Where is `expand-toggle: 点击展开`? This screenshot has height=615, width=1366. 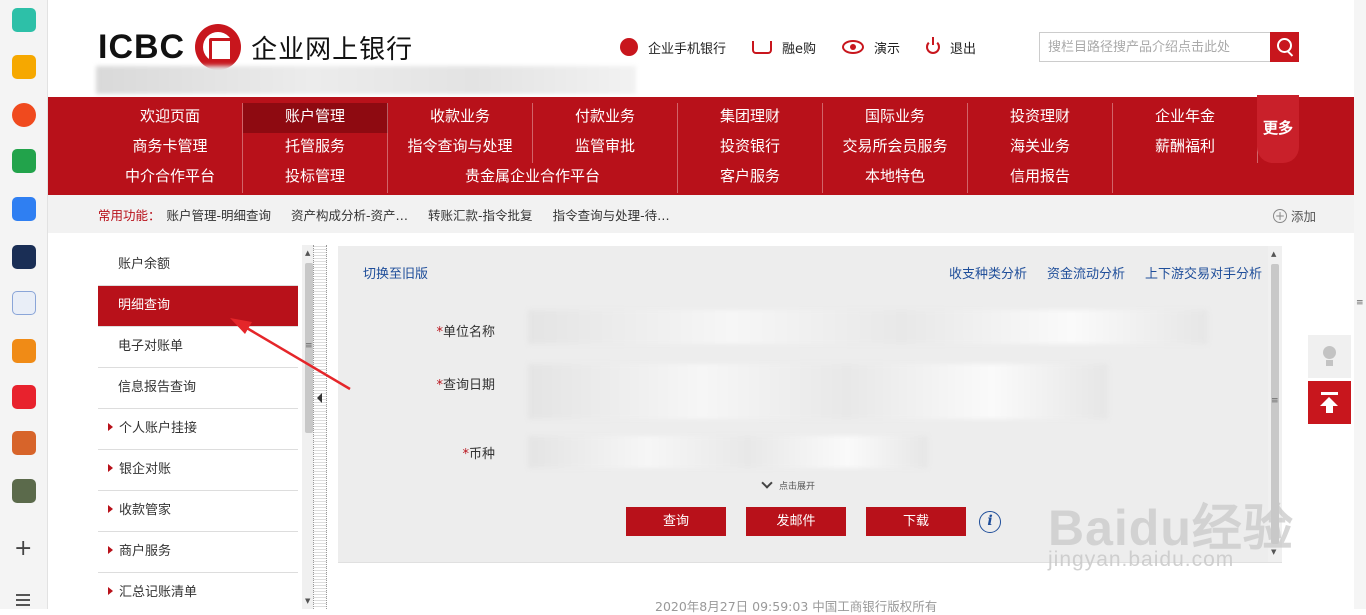 expand-toggle: 点击展开 is located at coordinates (788, 484).